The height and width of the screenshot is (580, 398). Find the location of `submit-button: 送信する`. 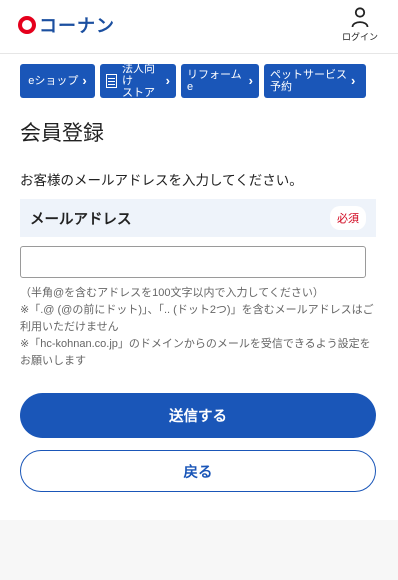

submit-button: 送信する is located at coordinates (198, 415).